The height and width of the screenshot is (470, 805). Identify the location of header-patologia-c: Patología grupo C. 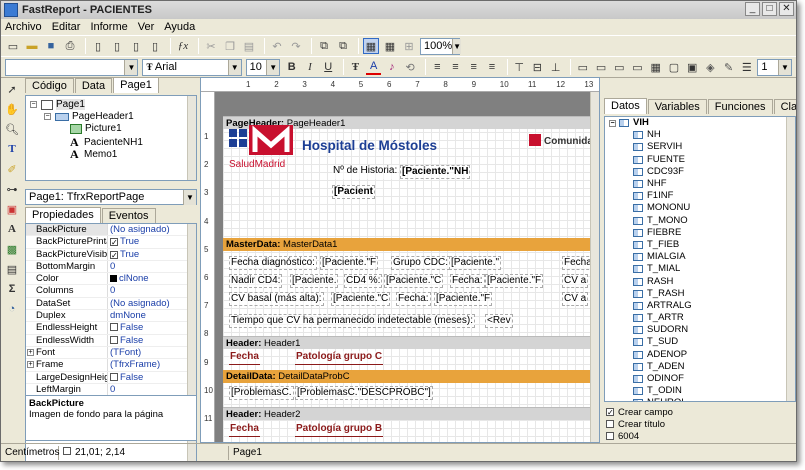
(339, 358).